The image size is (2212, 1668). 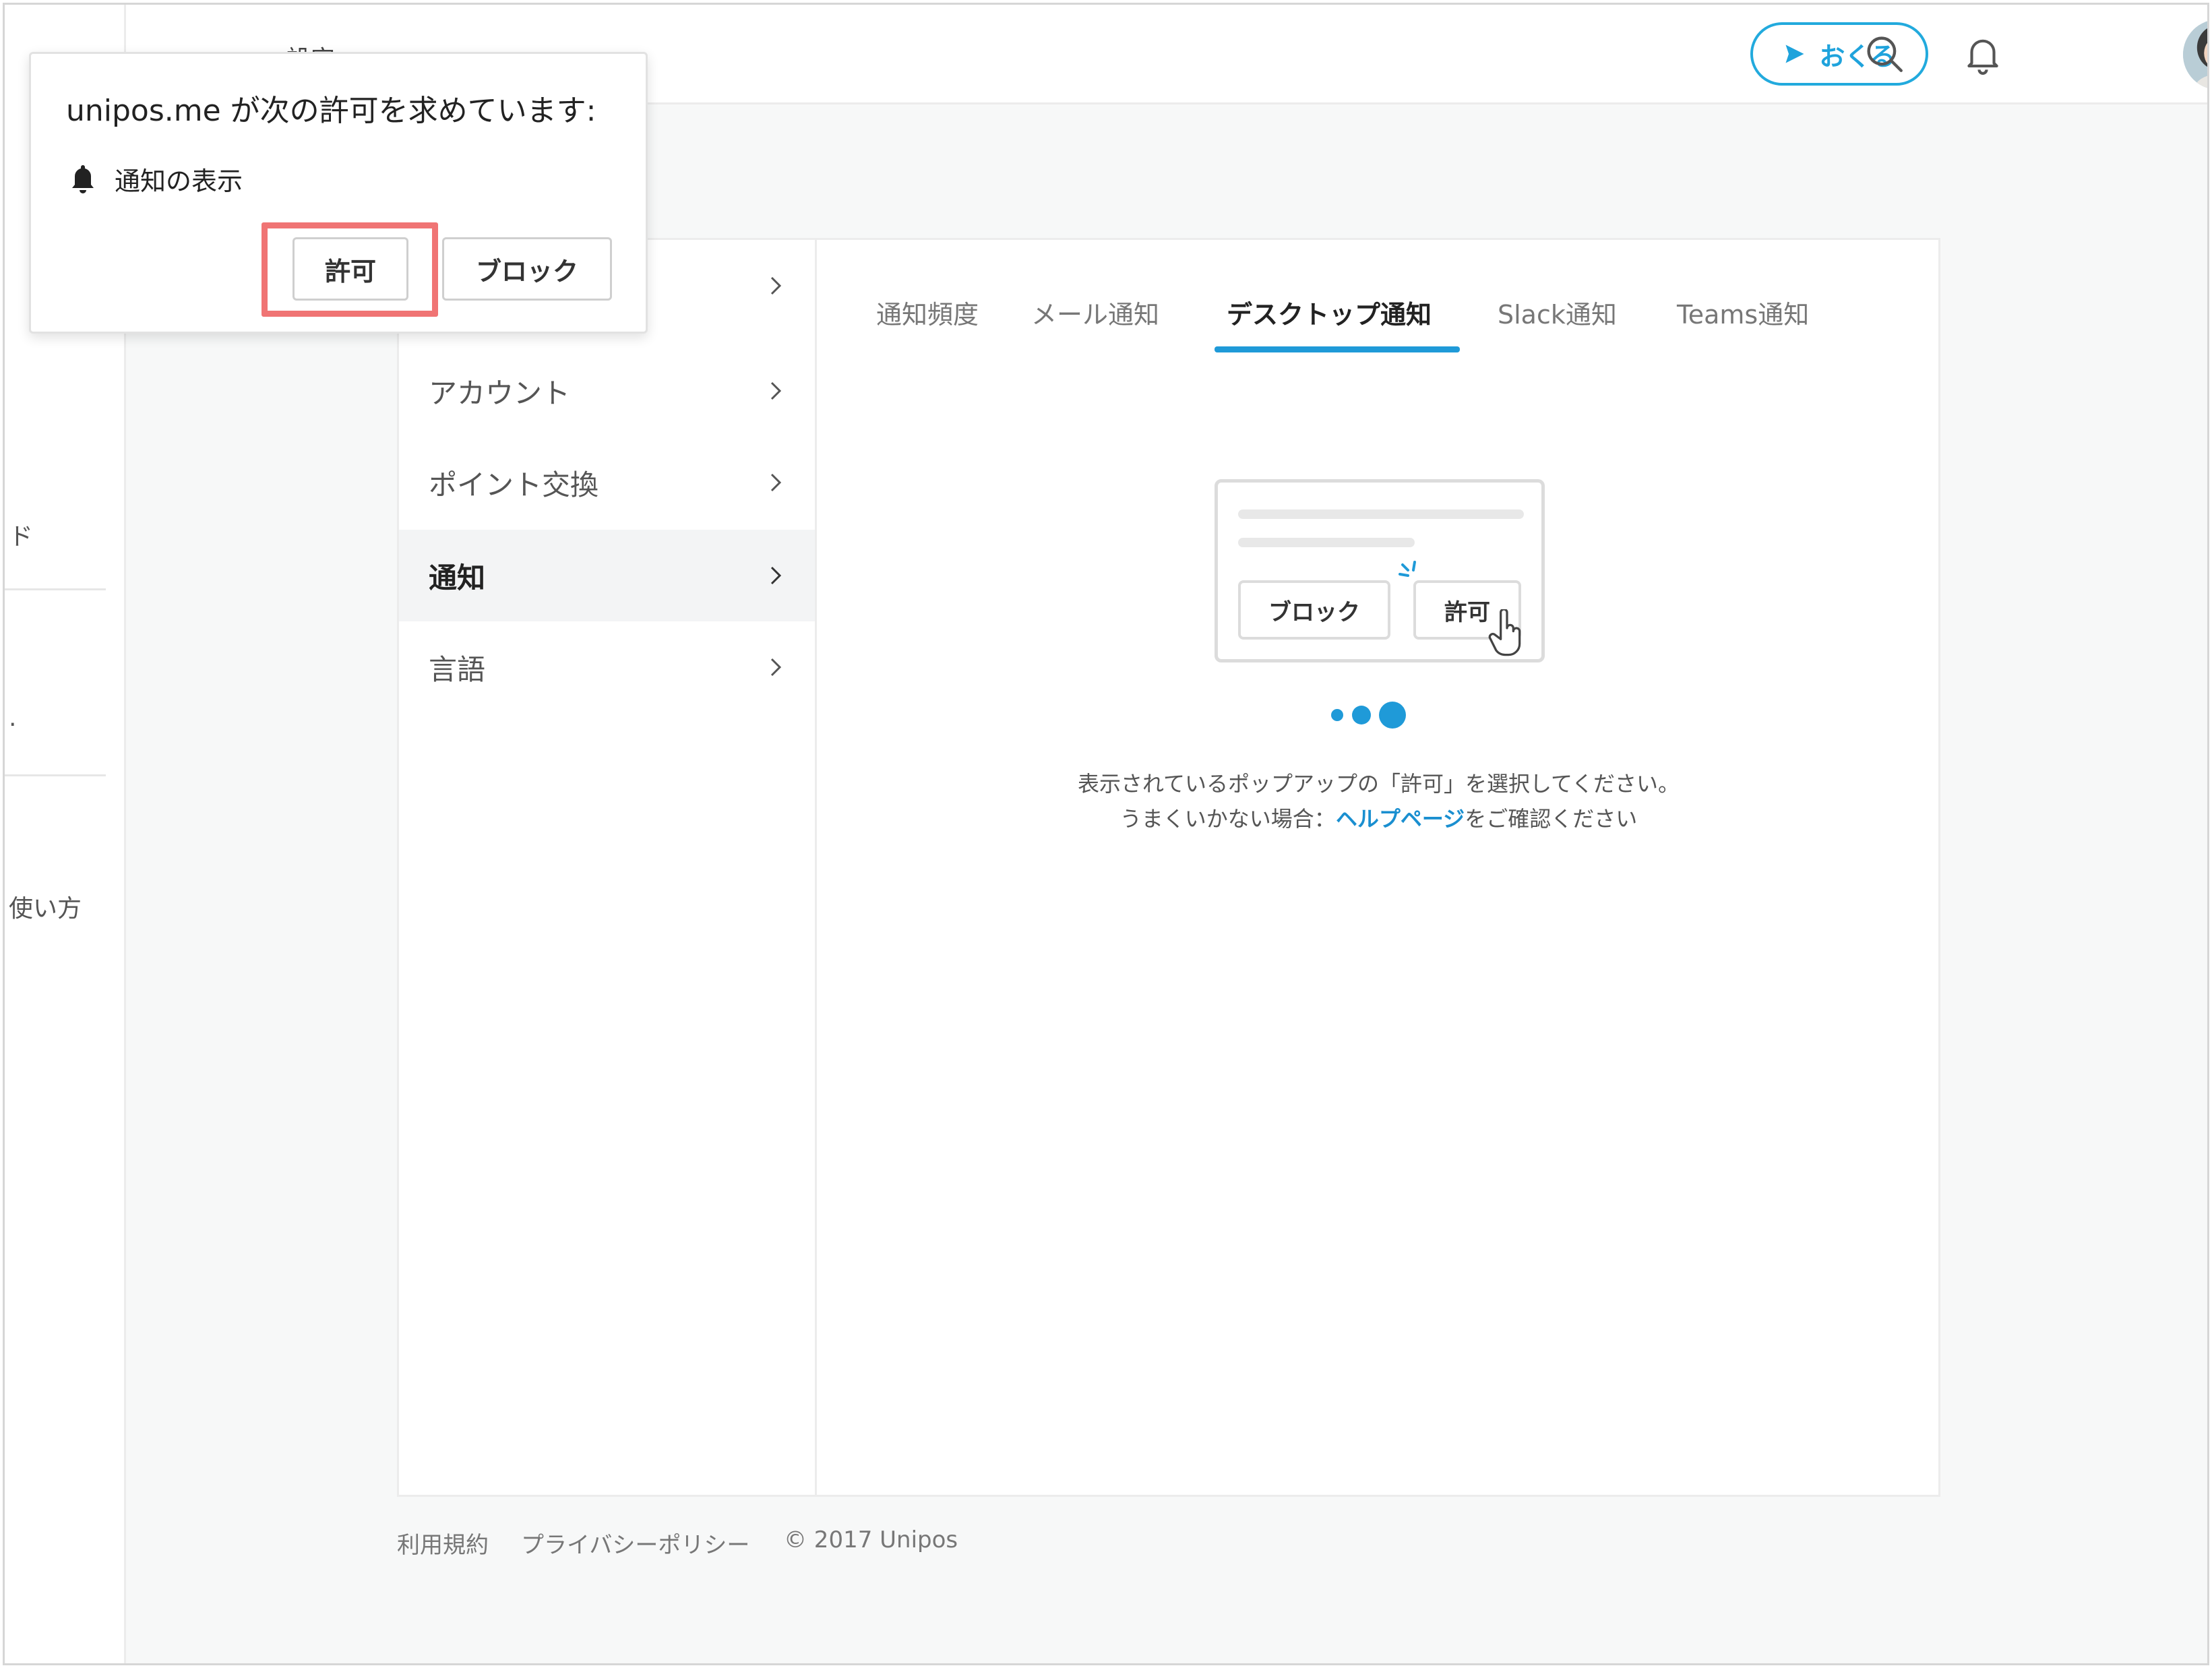 What do you see at coordinates (635, 1542) in the screenshot?
I see `footer-privacy-link: プライバシーポリシー` at bounding box center [635, 1542].